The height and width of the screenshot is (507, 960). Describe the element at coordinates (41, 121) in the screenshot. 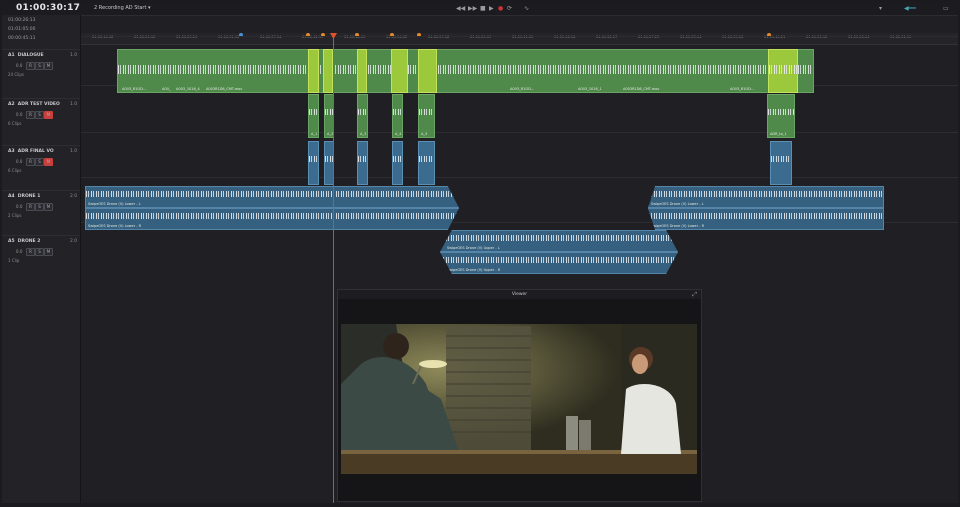

I see `track-header-a2: A2 ADR TEST VIDEO 1.0 0.0 R S M 6 Clips` at that location.